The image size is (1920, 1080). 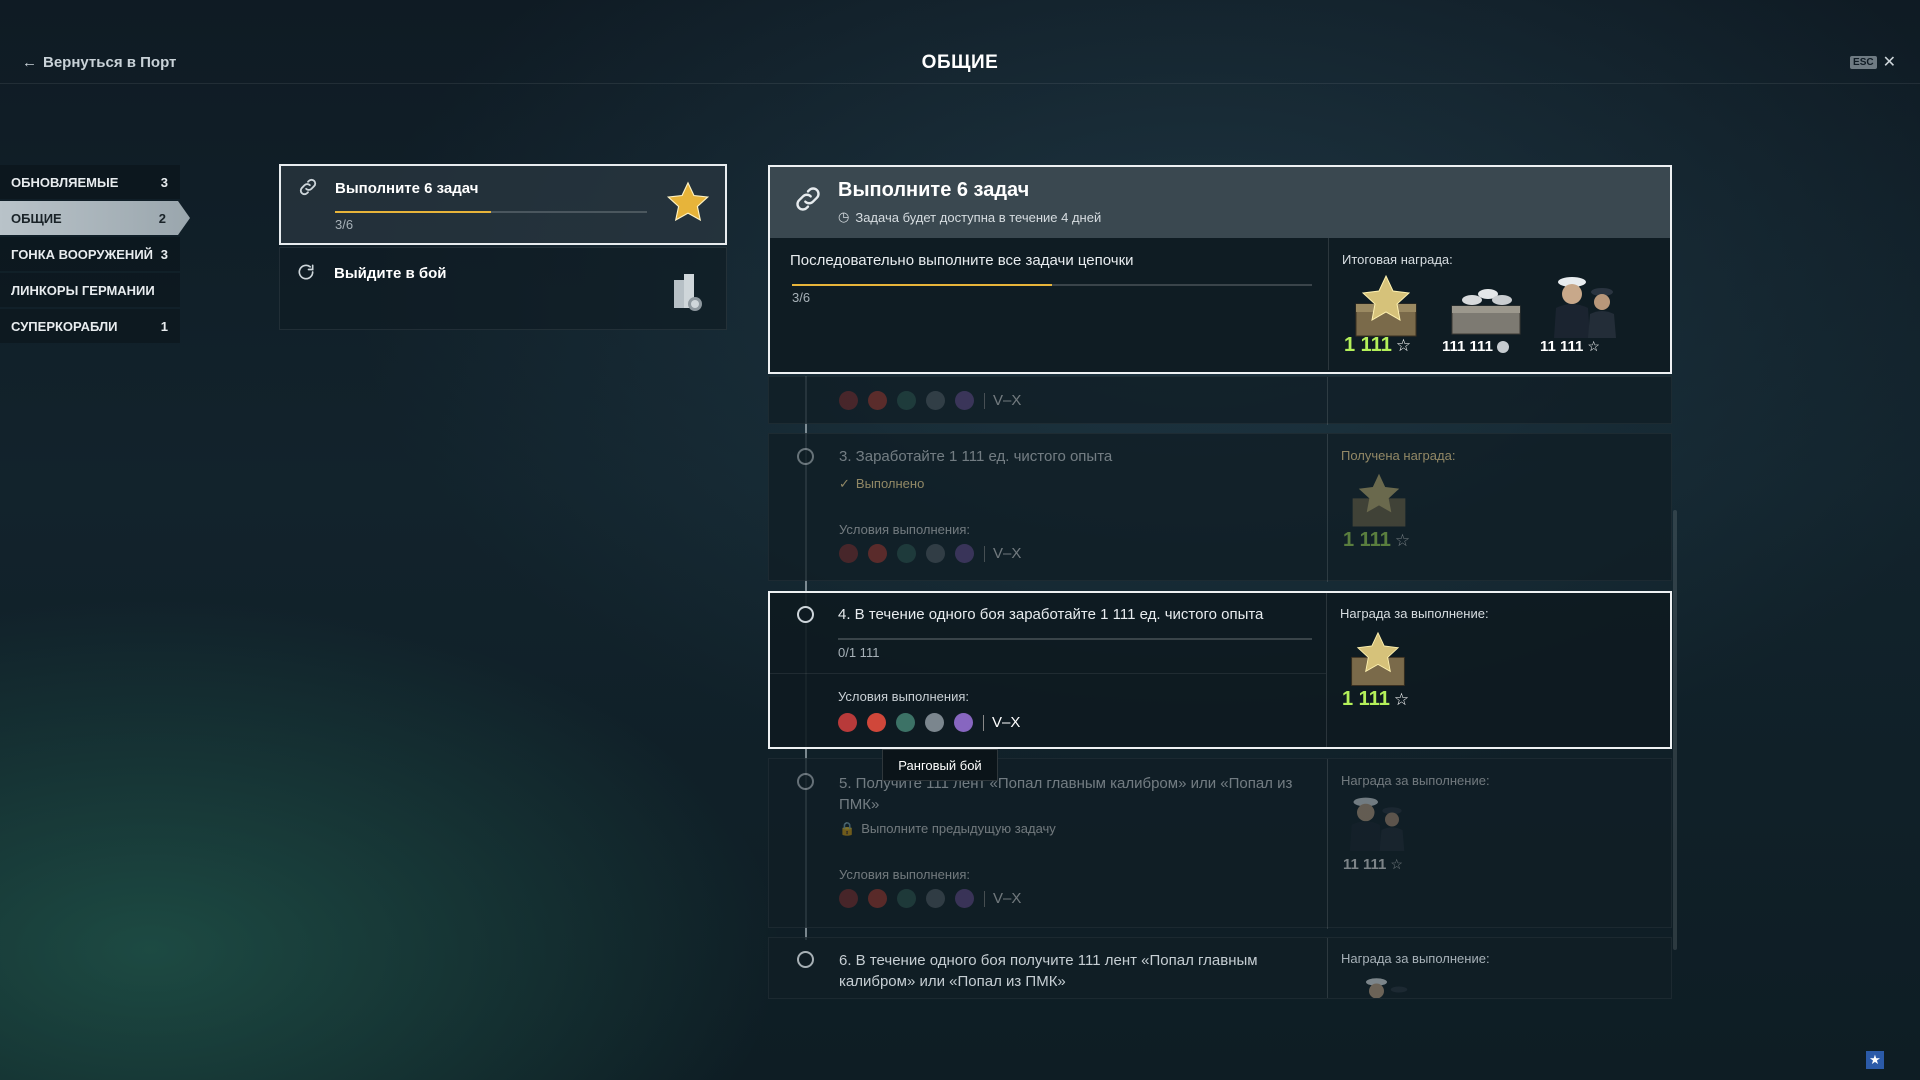 What do you see at coordinates (413, 212) in the screenshot?
I see `chain-card-progress-fill` at bounding box center [413, 212].